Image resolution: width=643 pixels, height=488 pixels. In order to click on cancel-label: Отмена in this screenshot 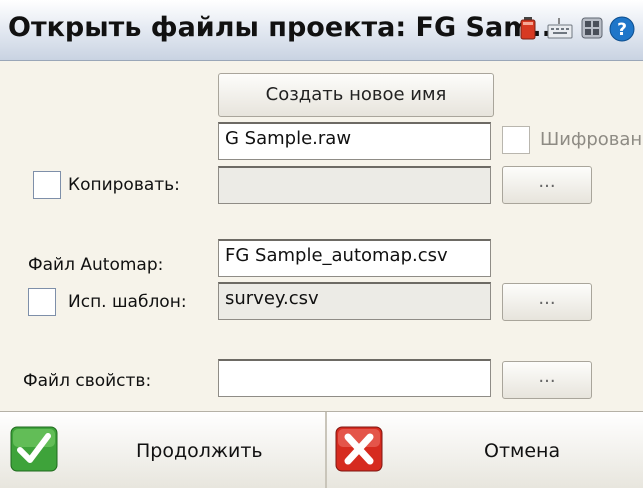, I will do `click(522, 451)`.